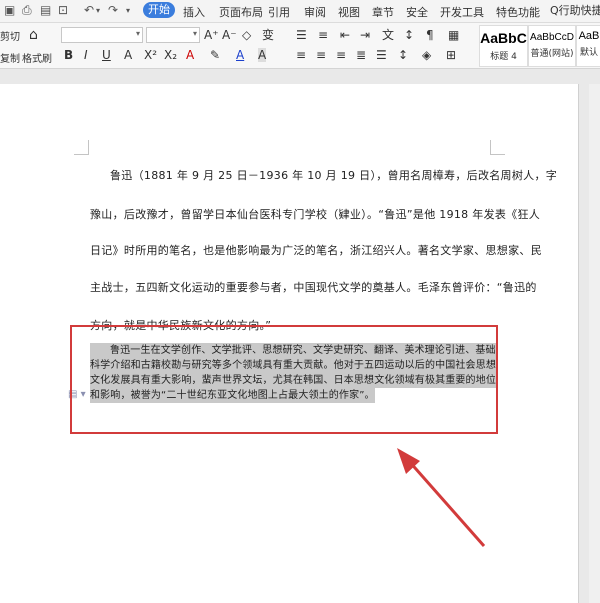  What do you see at coordinates (323, 35) in the screenshot?
I see `numbered-list-icon: ≡` at bounding box center [323, 35].